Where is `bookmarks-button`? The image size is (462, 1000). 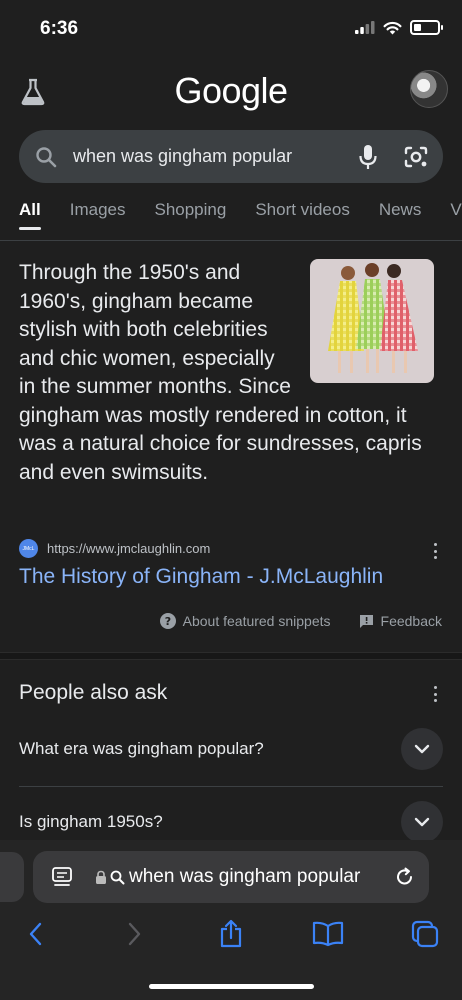
bookmarks-button is located at coordinates (328, 934).